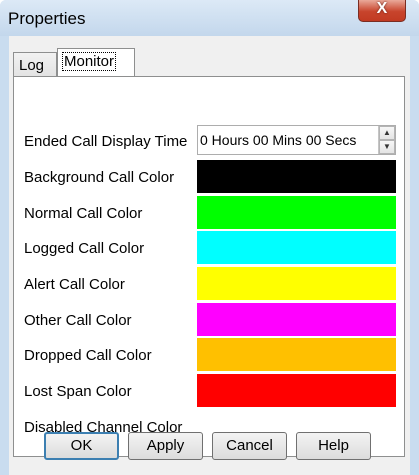 This screenshot has height=475, width=419. What do you see at coordinates (88, 355) in the screenshot?
I see `dropped-call-color-label: Dropped Call Color` at bounding box center [88, 355].